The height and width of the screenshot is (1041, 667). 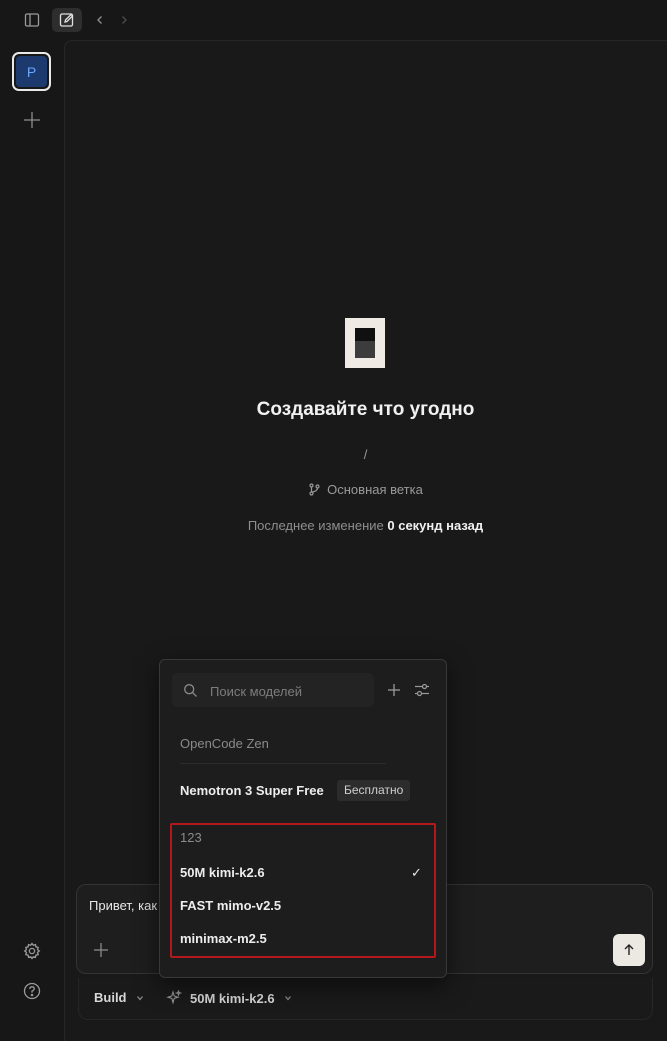 What do you see at coordinates (283, 763) in the screenshot?
I see `divider` at bounding box center [283, 763].